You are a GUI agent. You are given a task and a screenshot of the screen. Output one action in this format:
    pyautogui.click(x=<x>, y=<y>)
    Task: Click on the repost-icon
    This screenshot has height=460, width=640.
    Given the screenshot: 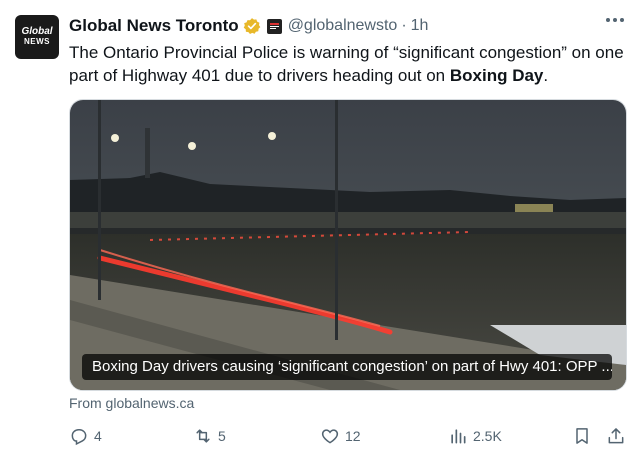 What is the action you would take?
    pyautogui.click(x=203, y=436)
    